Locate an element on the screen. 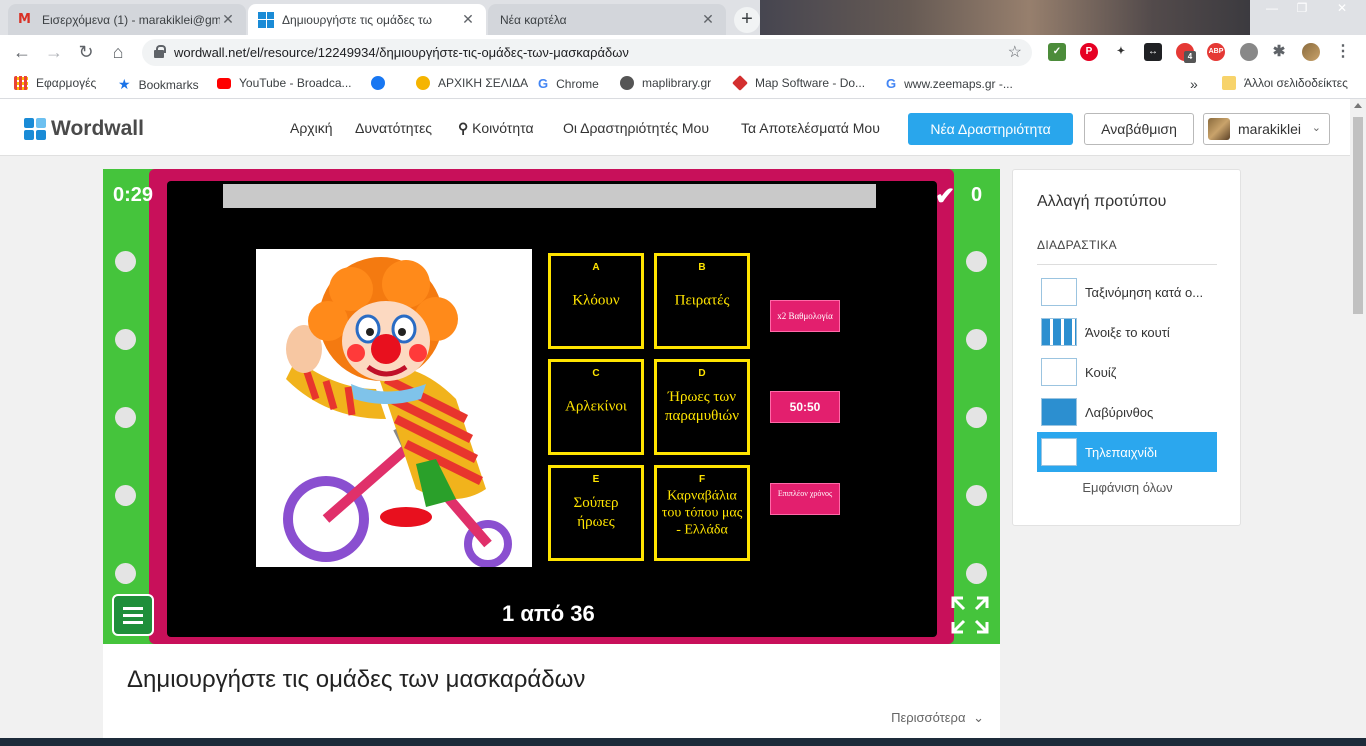 The image size is (1366, 746). nav-features: Δυνατότητες is located at coordinates (393, 128).